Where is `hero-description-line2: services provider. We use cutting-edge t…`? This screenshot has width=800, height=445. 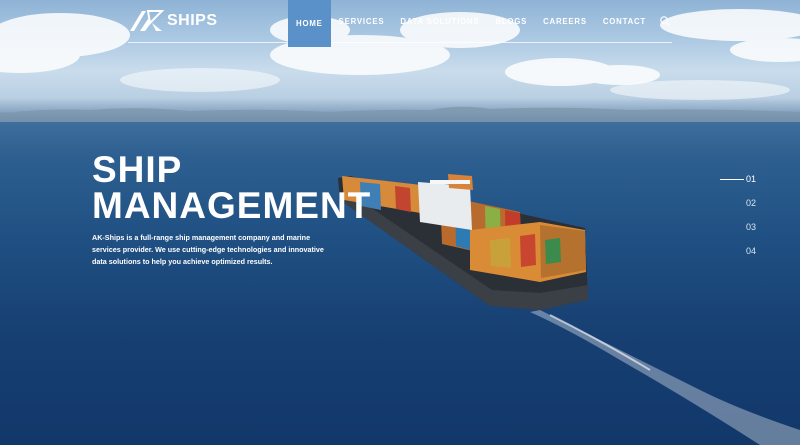
hero-description-line2: services provider. We use cutting-edge t… is located at coordinates (208, 249).